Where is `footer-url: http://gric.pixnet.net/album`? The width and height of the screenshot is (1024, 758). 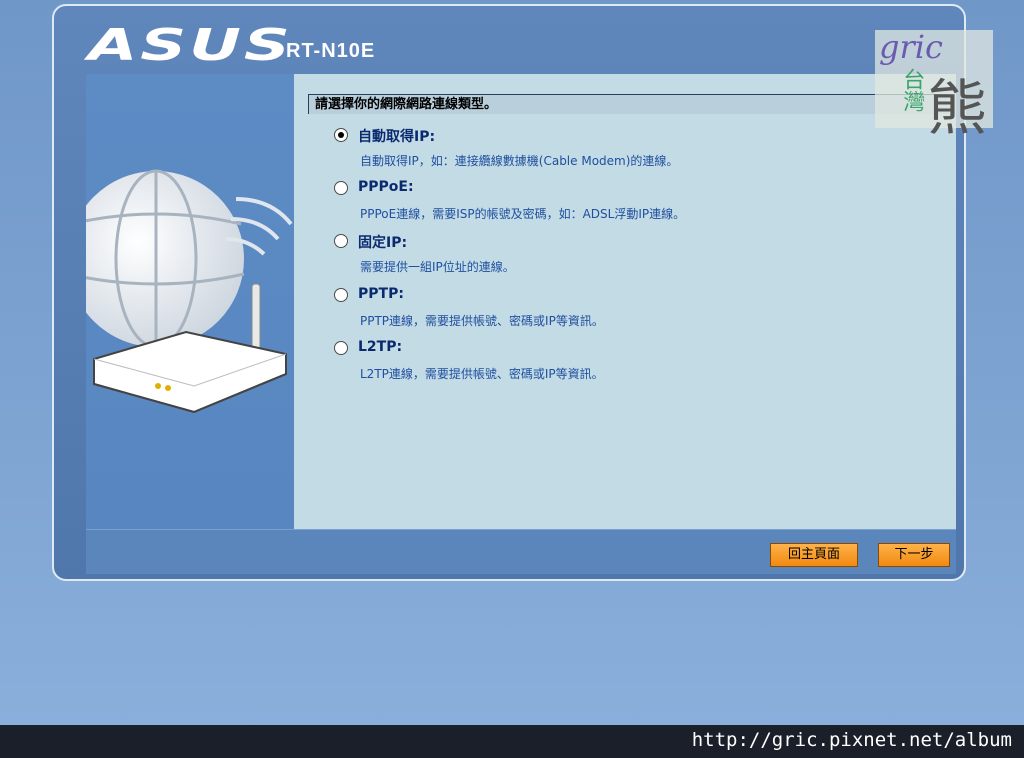 footer-url: http://gric.pixnet.net/album is located at coordinates (851, 740).